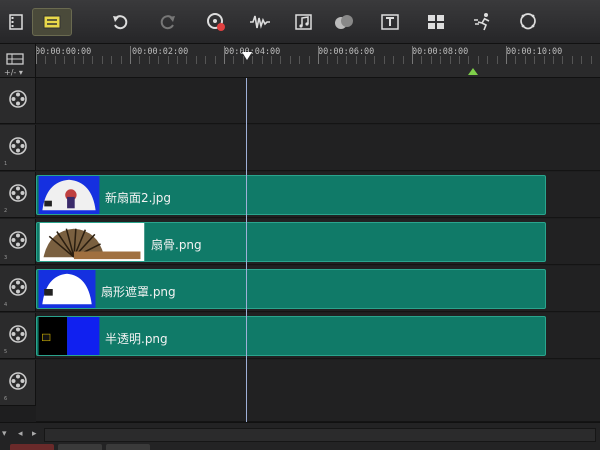 The image size is (600, 450). What do you see at coordinates (34, 434) in the screenshot?
I see `scroll-right-button: ▸` at bounding box center [34, 434].